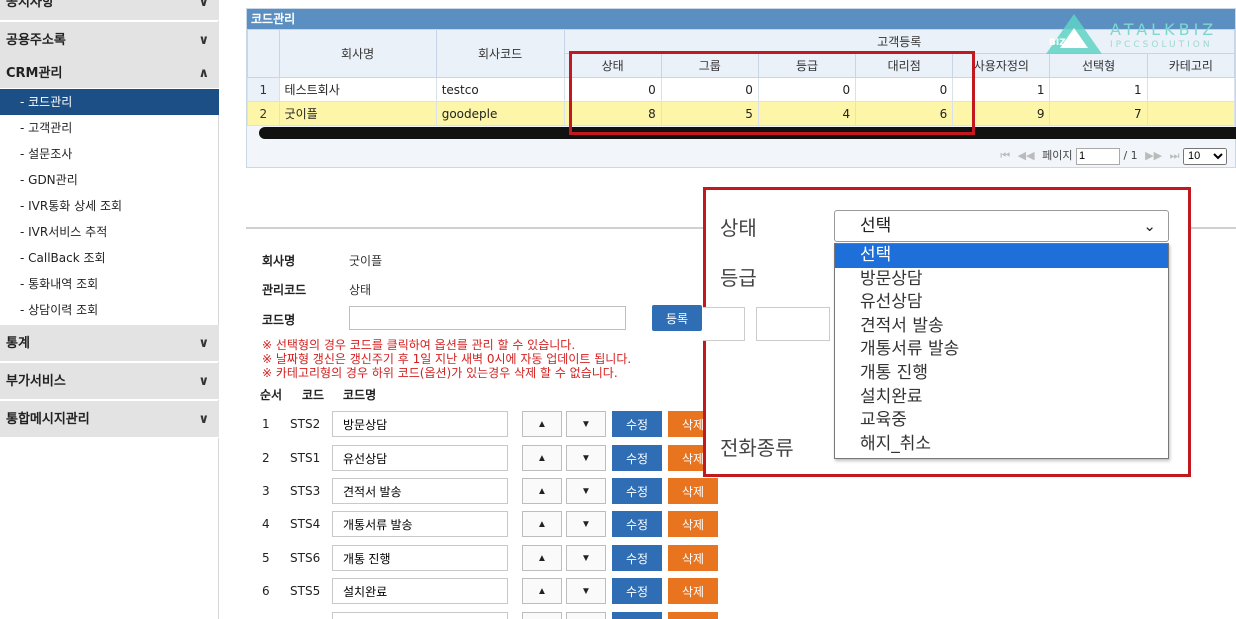 This screenshot has height=619, width=1236. What do you see at coordinates (500, 53) in the screenshot?
I see `col-header-company-code: 회사코드` at bounding box center [500, 53].